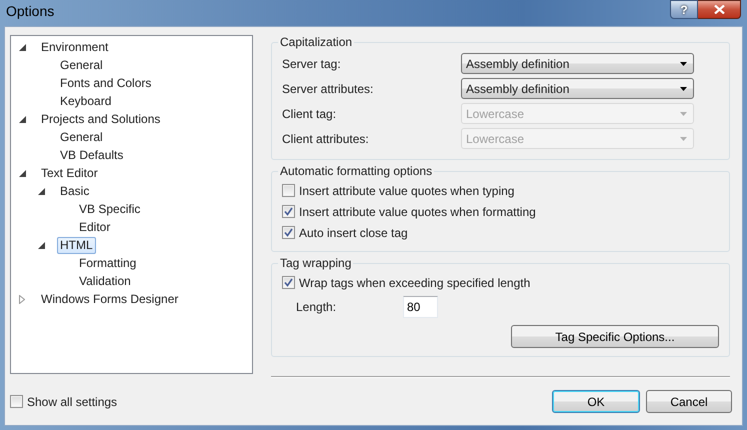 The width and height of the screenshot is (747, 430). Describe the element at coordinates (108, 263) in the screenshot. I see `tree-item: Formatting` at that location.